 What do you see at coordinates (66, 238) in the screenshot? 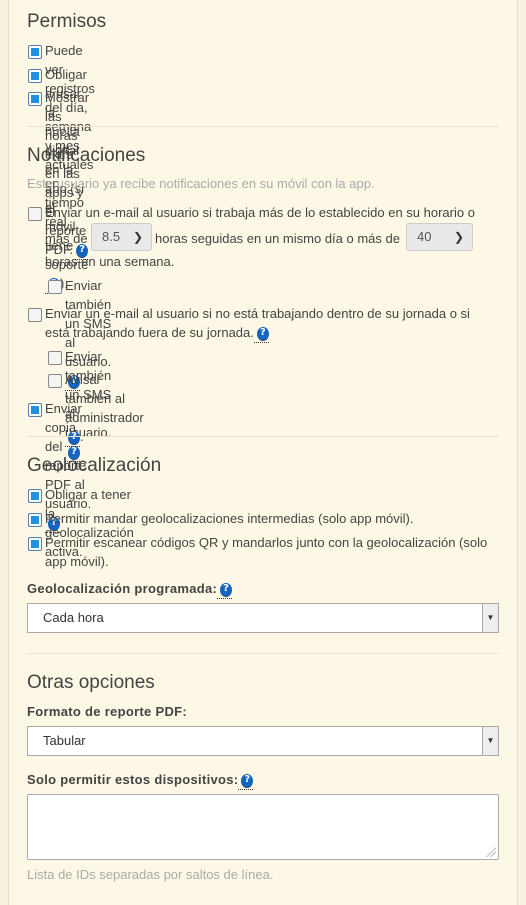
I see `notif-exceed-pre: más de` at bounding box center [66, 238].